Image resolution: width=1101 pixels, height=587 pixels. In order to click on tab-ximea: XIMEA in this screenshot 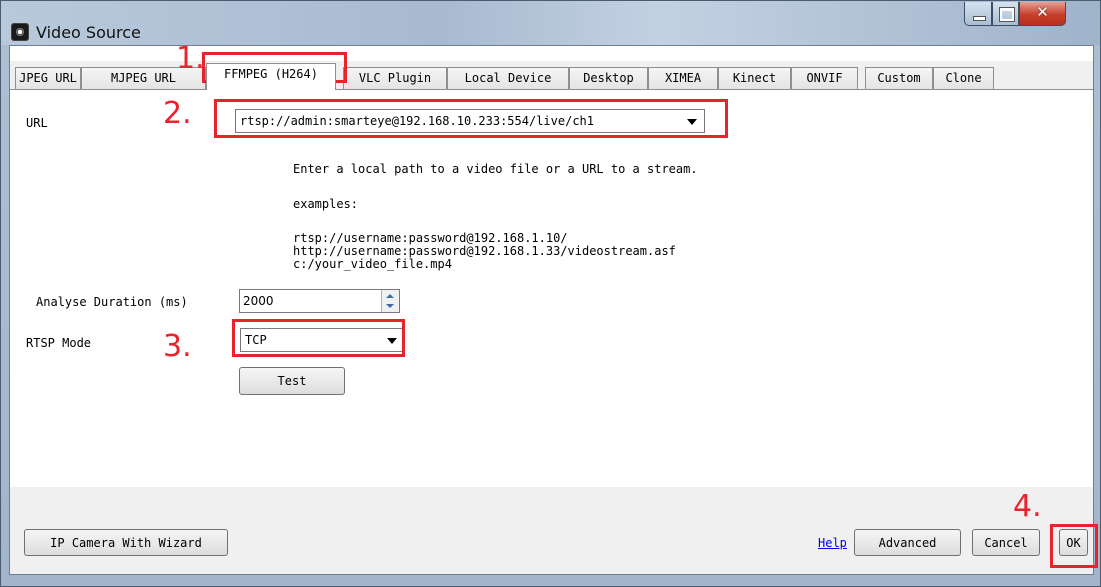, I will do `click(683, 78)`.